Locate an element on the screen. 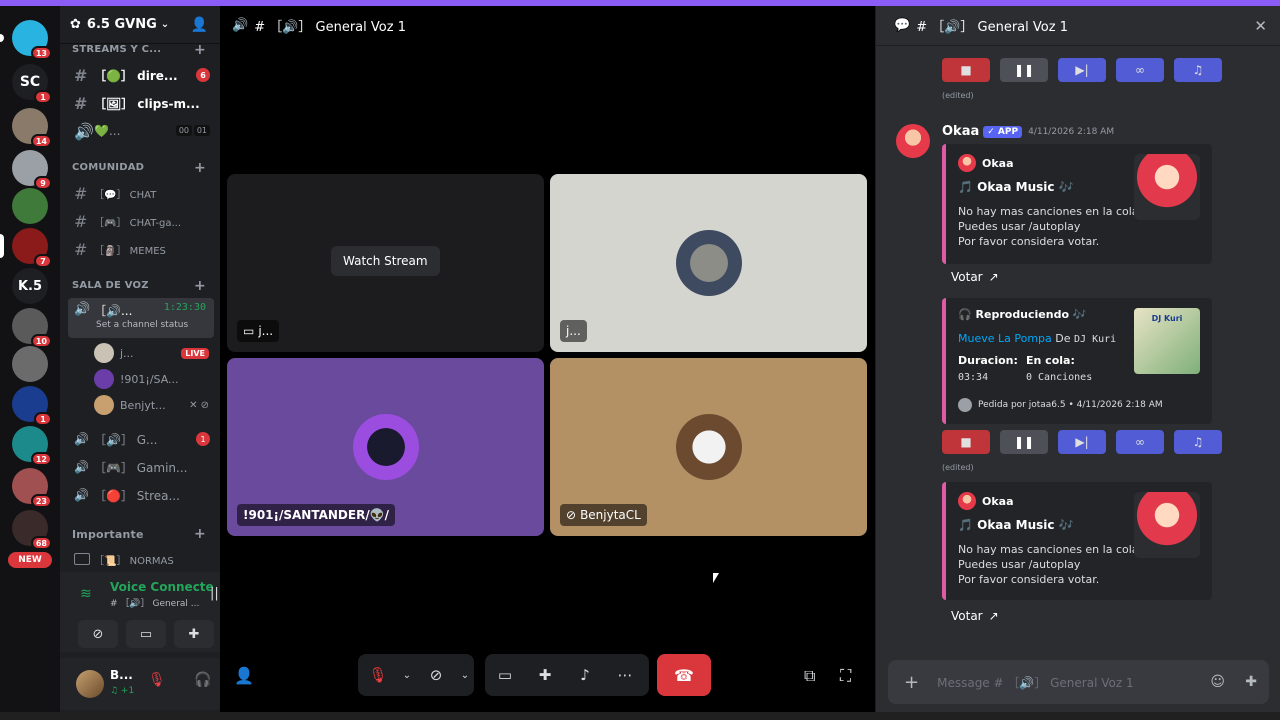 This screenshot has width=1280, height=720. channel-normas: ［📜］ NORMAS is located at coordinates (141, 559).